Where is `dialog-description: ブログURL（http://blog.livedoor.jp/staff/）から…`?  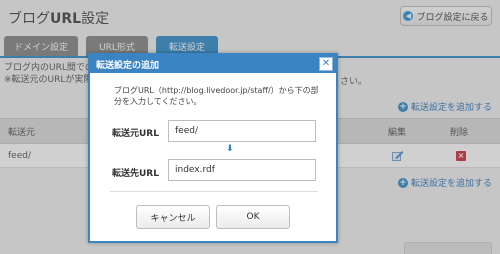 dialog-description: ブログURL（http://blog.livedoor.jp/staff/）から… is located at coordinates (216, 96).